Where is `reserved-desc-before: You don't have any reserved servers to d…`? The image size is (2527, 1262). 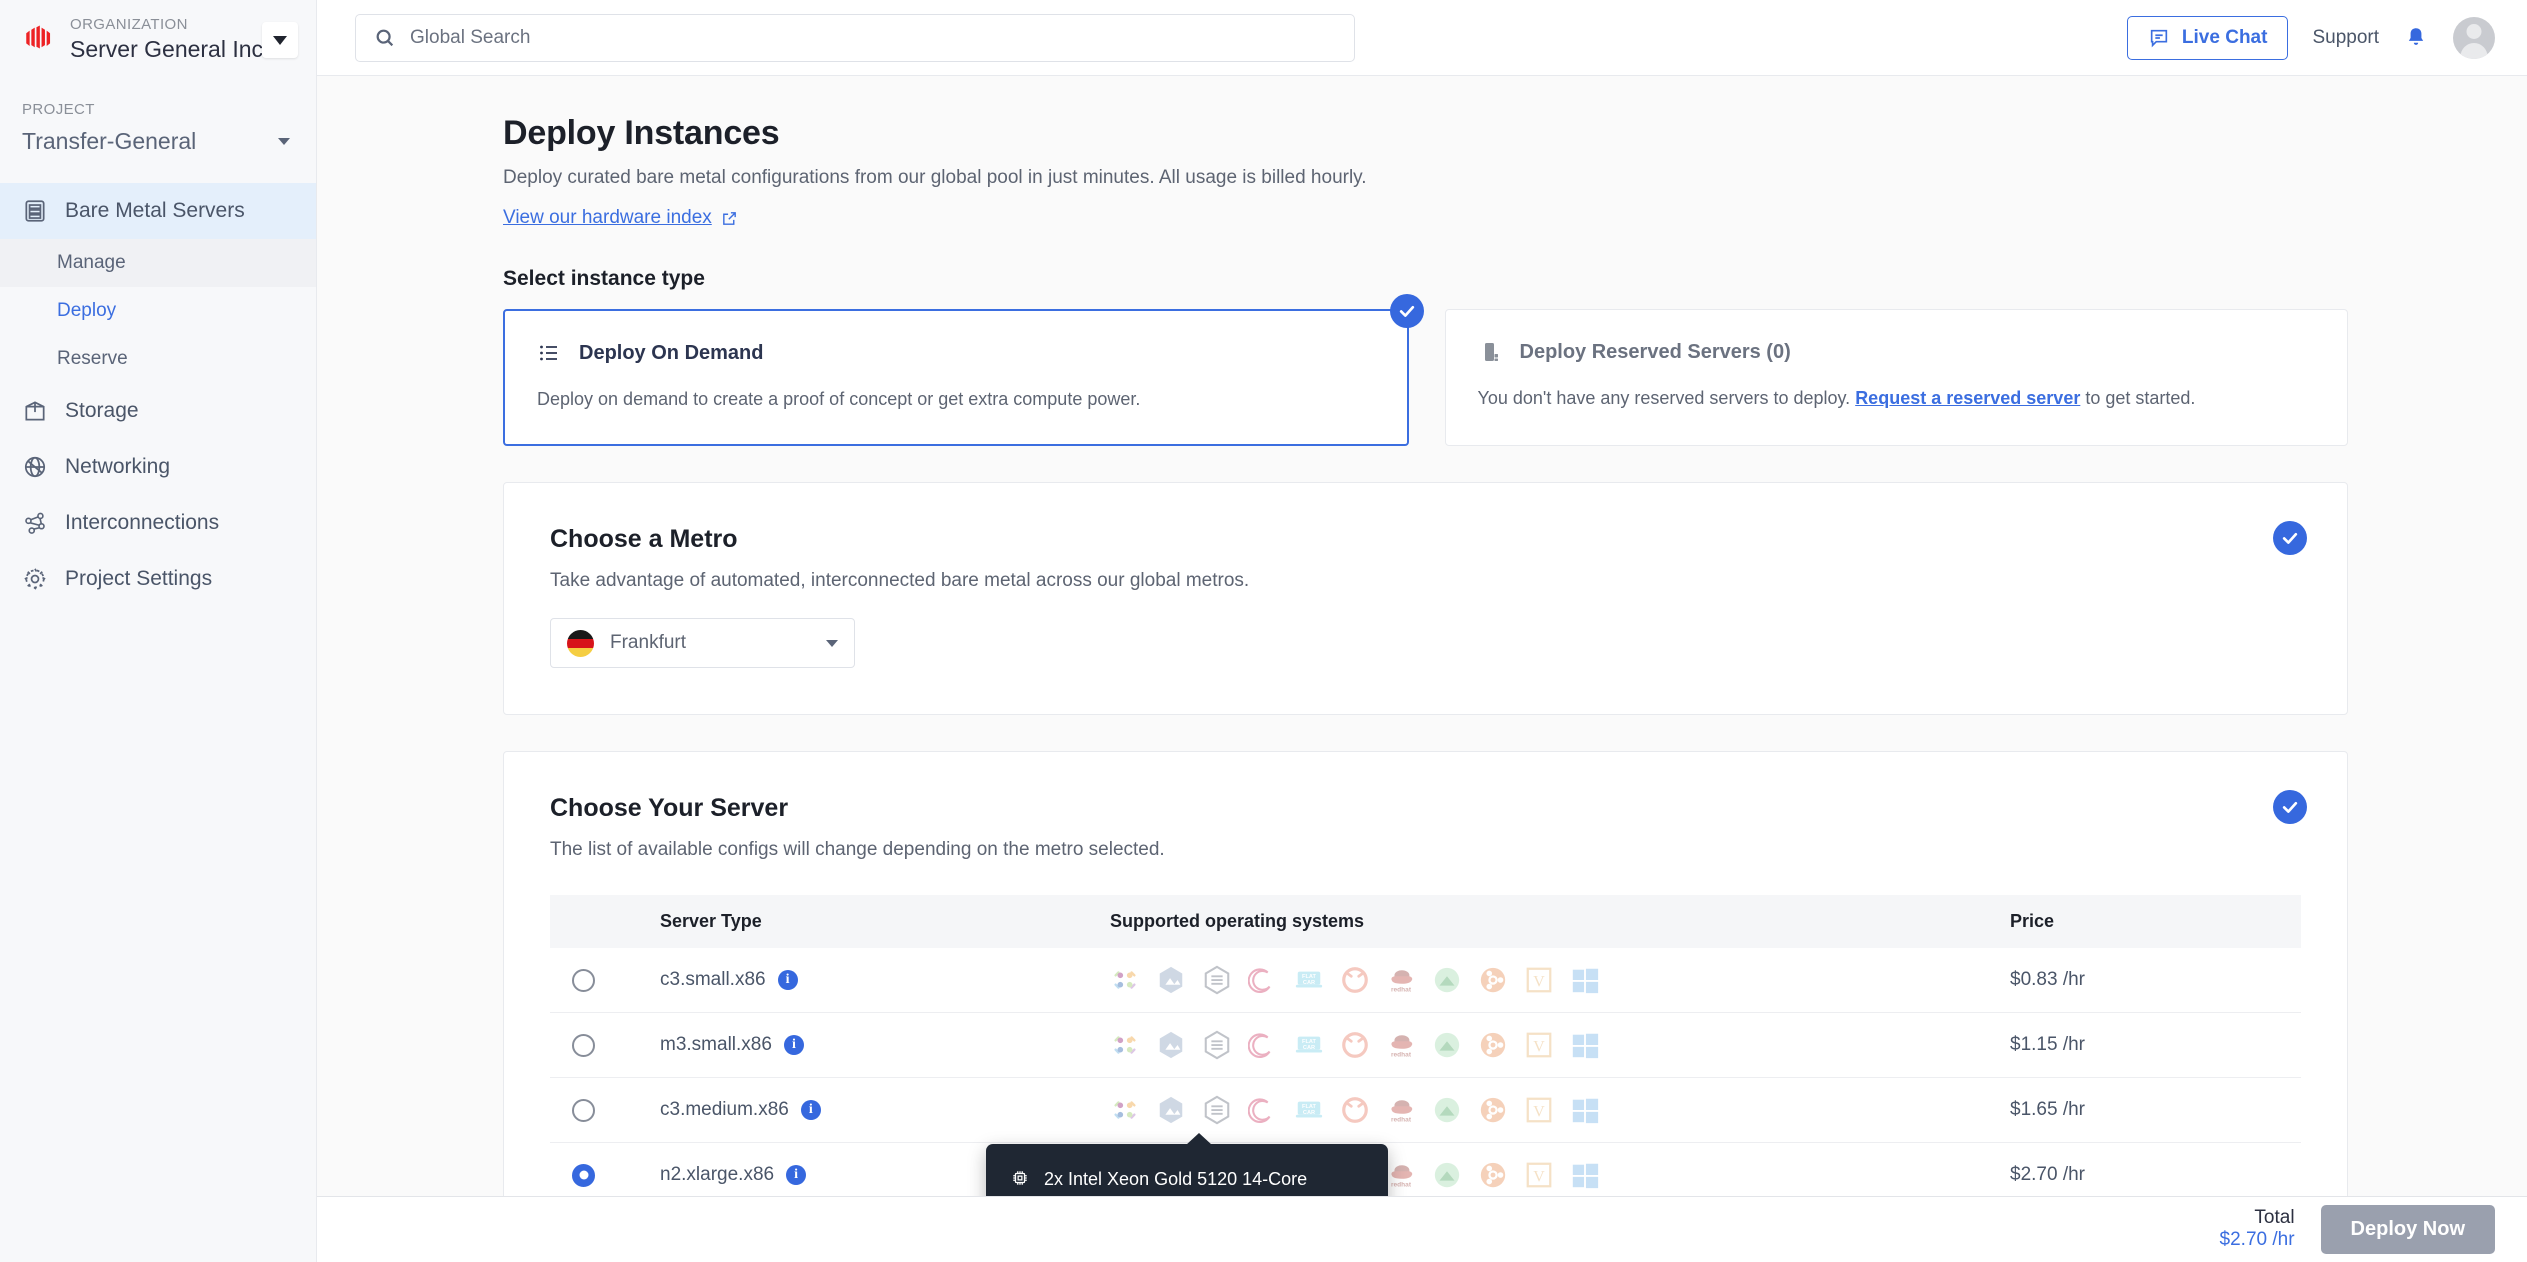
reserved-desc-before: You don't have any reserved servers to d… is located at coordinates (1664, 398).